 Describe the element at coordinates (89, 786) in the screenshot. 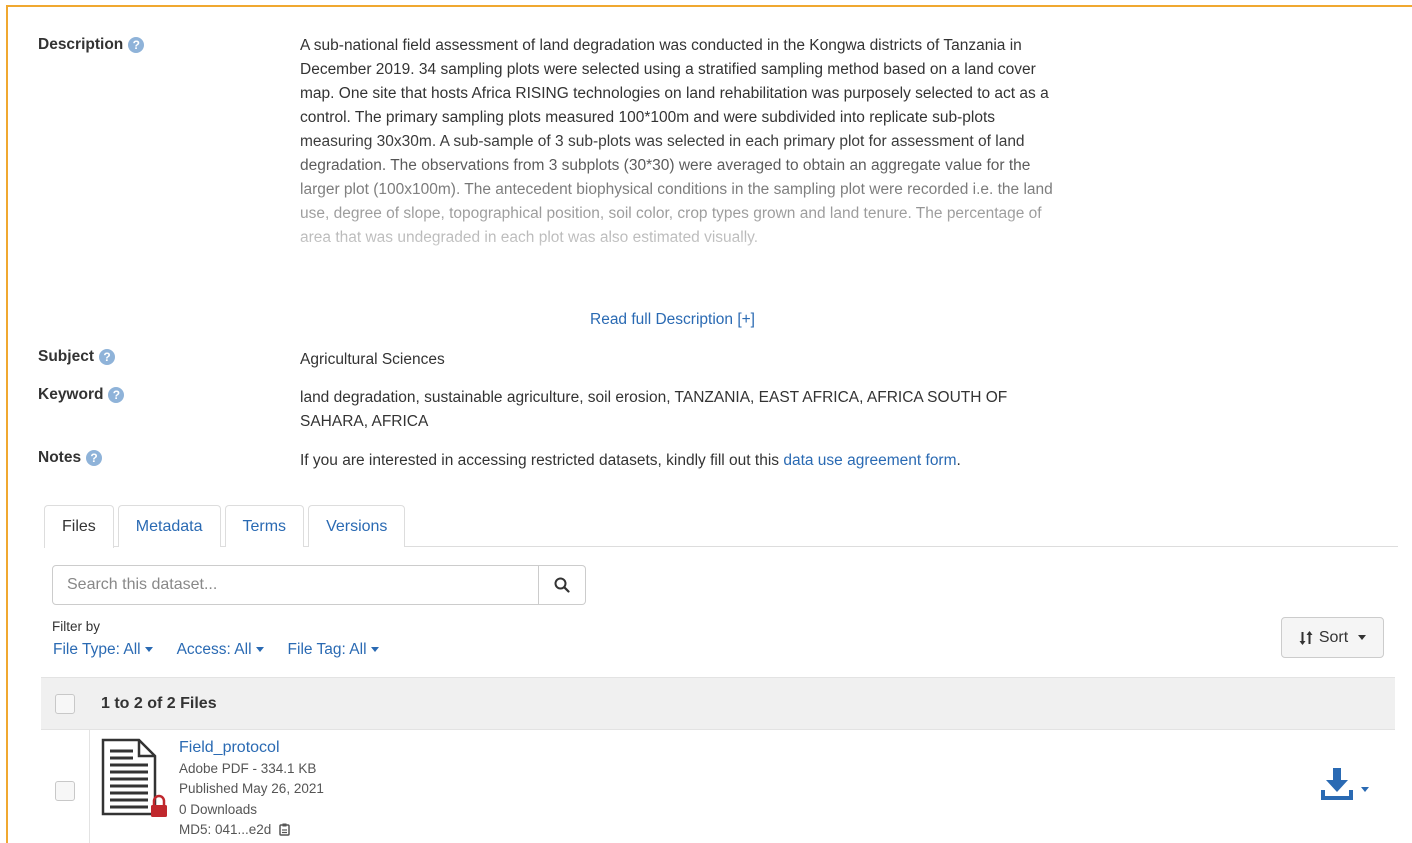

I see `row-divider` at that location.